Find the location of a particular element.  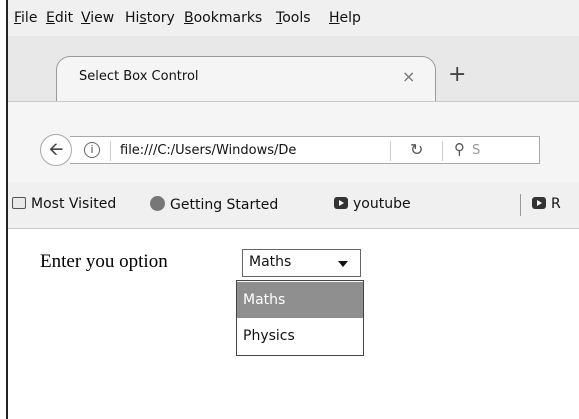

menu-view: View is located at coordinates (97, 18).